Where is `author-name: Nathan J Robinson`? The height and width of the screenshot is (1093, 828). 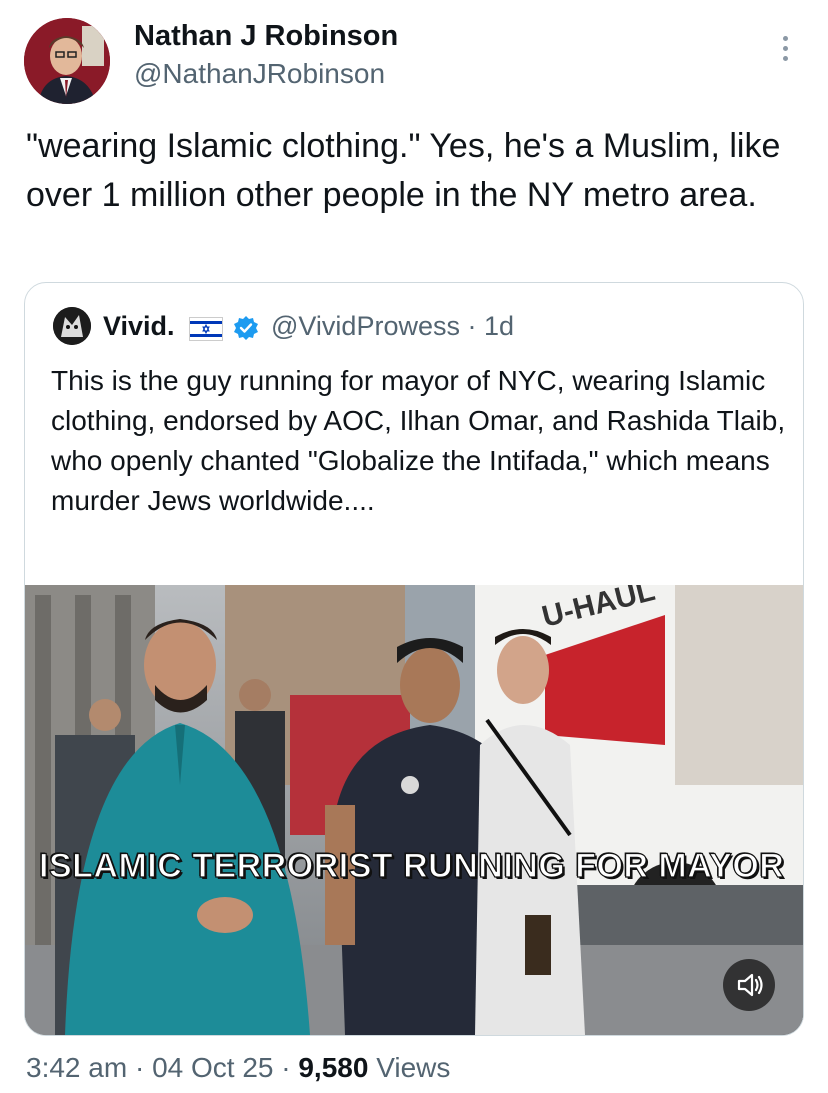
author-name: Nathan J Robinson is located at coordinates (266, 36).